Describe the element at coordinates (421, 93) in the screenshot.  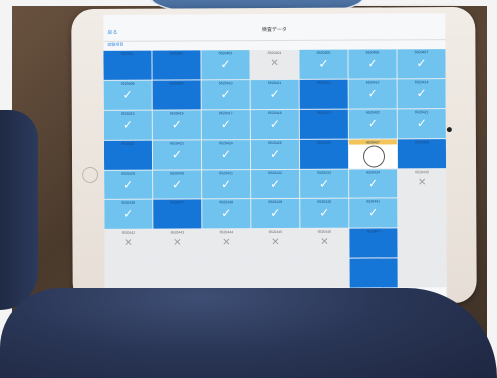
I see `grid-cell: 6520414 ✓` at that location.